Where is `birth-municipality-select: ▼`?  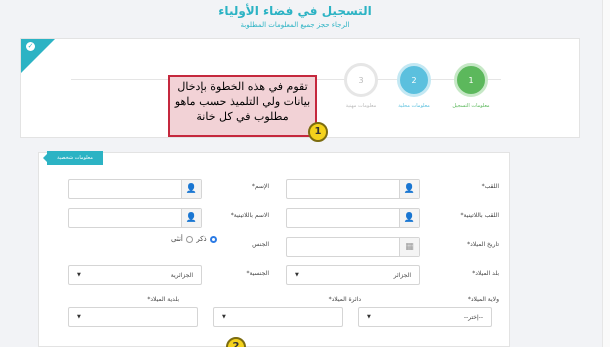
birth-municipality-select: ▼ is located at coordinates (133, 317).